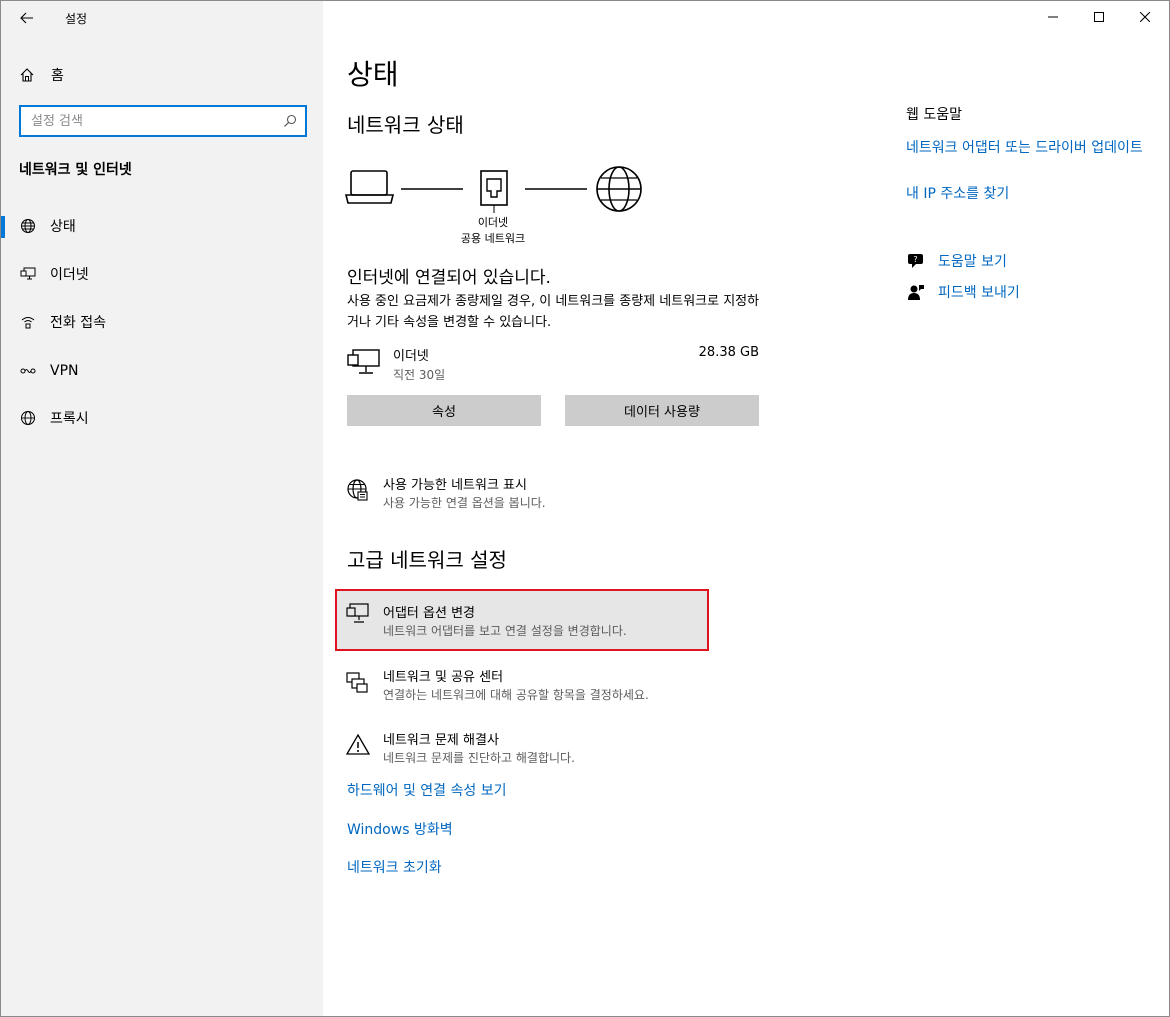  Describe the element at coordinates (358, 490) in the screenshot. I see `globe-network-icon` at that location.